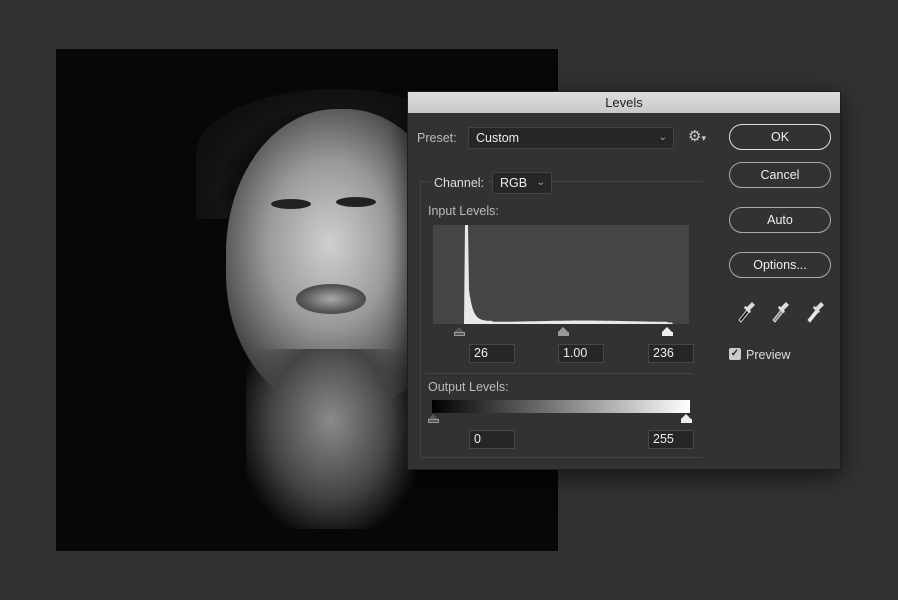  What do you see at coordinates (780, 312) in the screenshot?
I see `gray-eyedropper-icon` at bounding box center [780, 312].